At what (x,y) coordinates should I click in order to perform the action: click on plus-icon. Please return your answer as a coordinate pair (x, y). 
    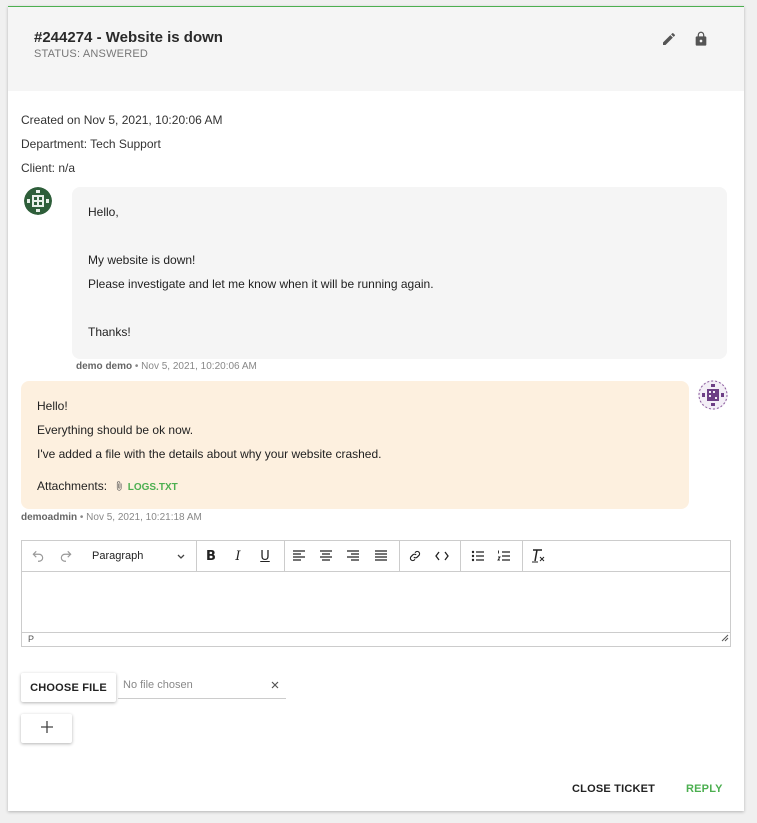
    Looking at the image, I should click on (47, 728).